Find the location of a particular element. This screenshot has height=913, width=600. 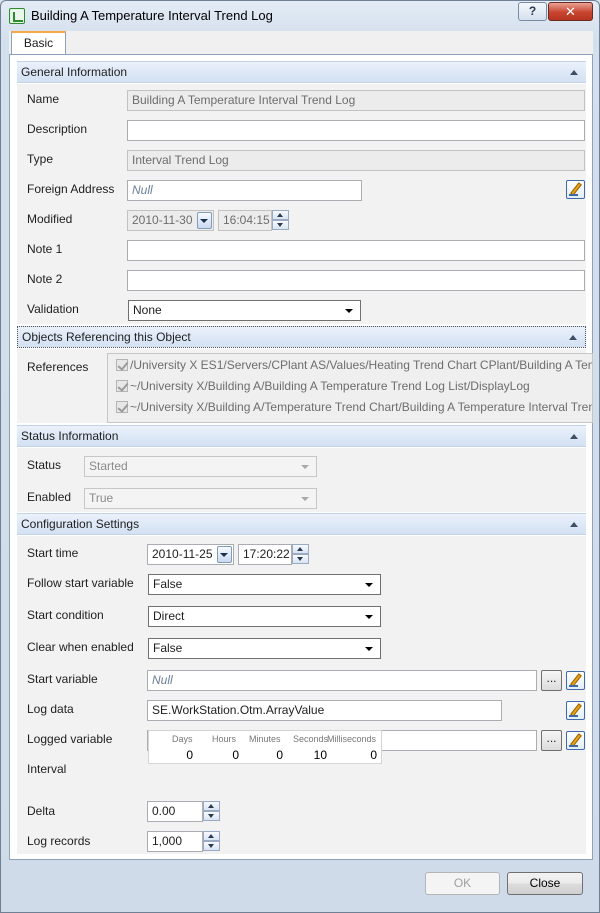

interval-hours-caption: Hours is located at coordinates (224, 739).